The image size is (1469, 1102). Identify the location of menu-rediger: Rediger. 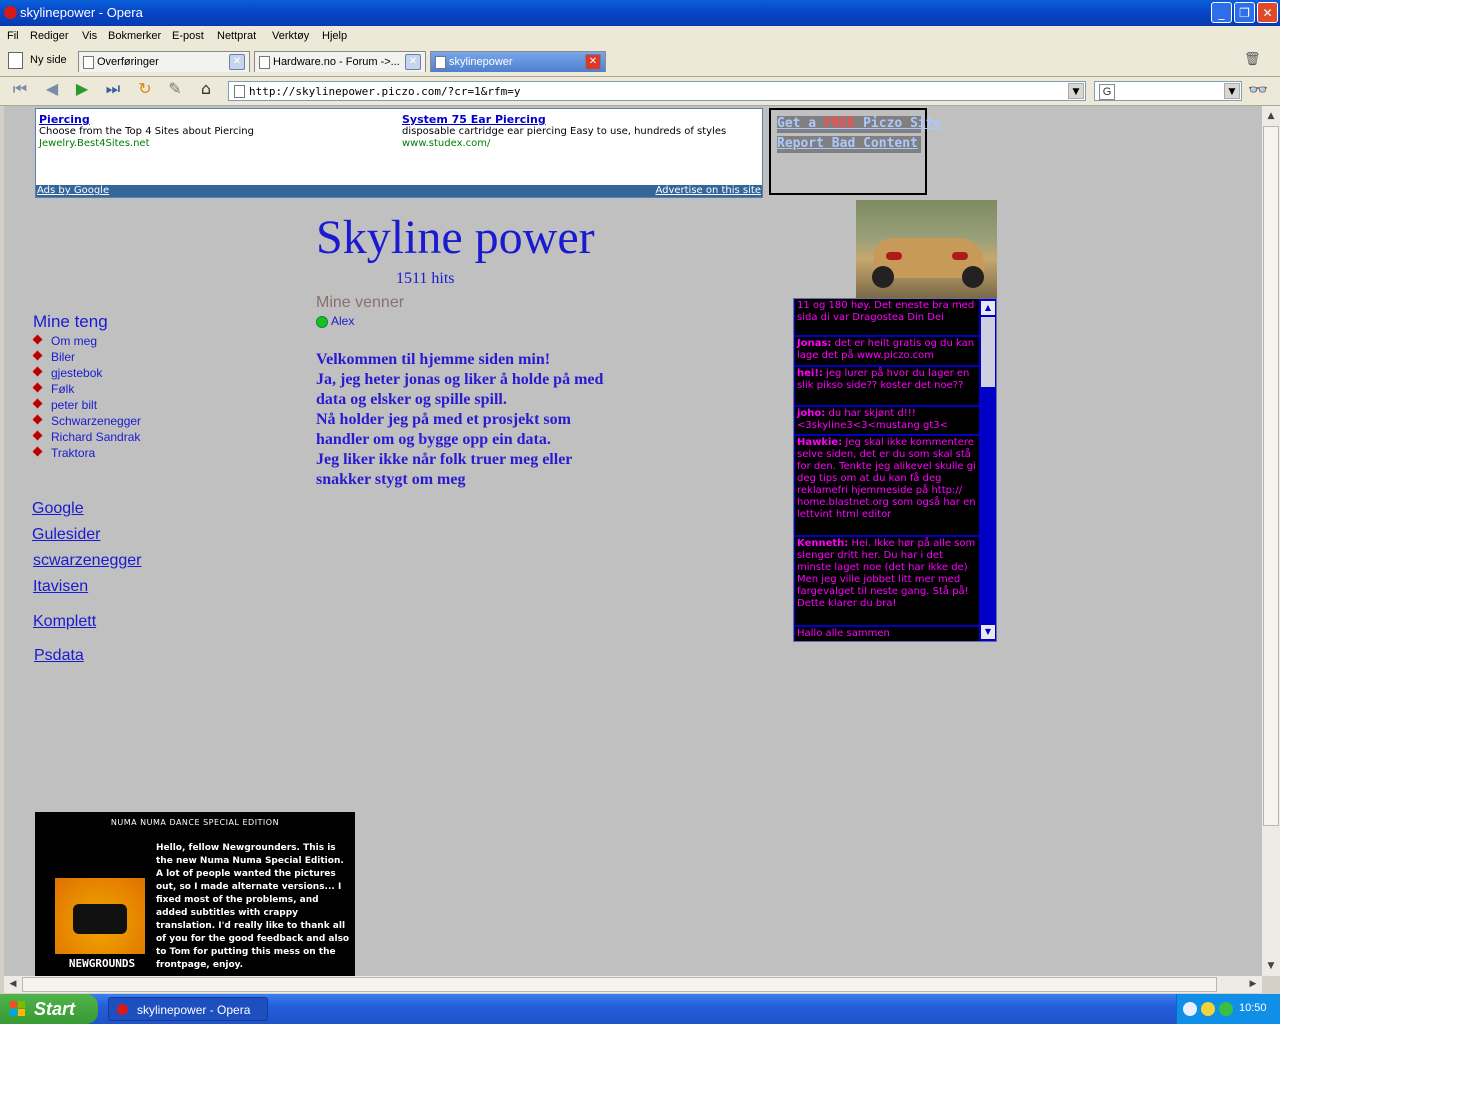
(49, 36).